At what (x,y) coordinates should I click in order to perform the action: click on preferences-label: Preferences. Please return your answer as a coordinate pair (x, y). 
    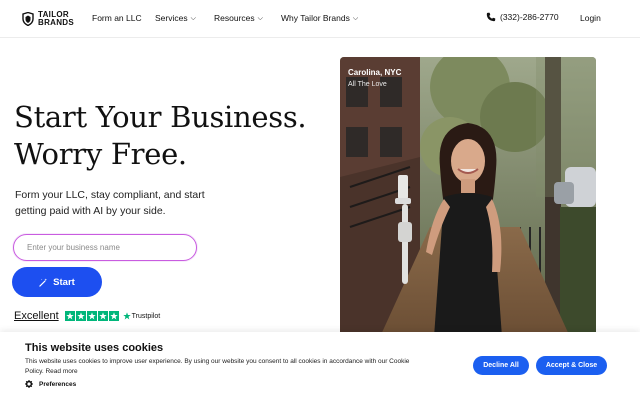
    Looking at the image, I should click on (58, 384).